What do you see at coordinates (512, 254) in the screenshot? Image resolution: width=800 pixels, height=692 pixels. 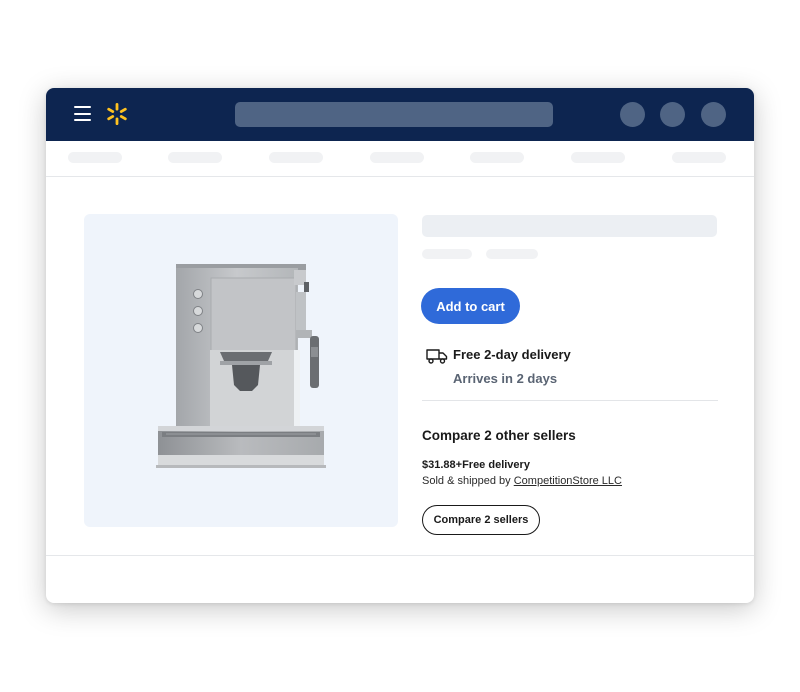 I see `reviews-placeholder` at bounding box center [512, 254].